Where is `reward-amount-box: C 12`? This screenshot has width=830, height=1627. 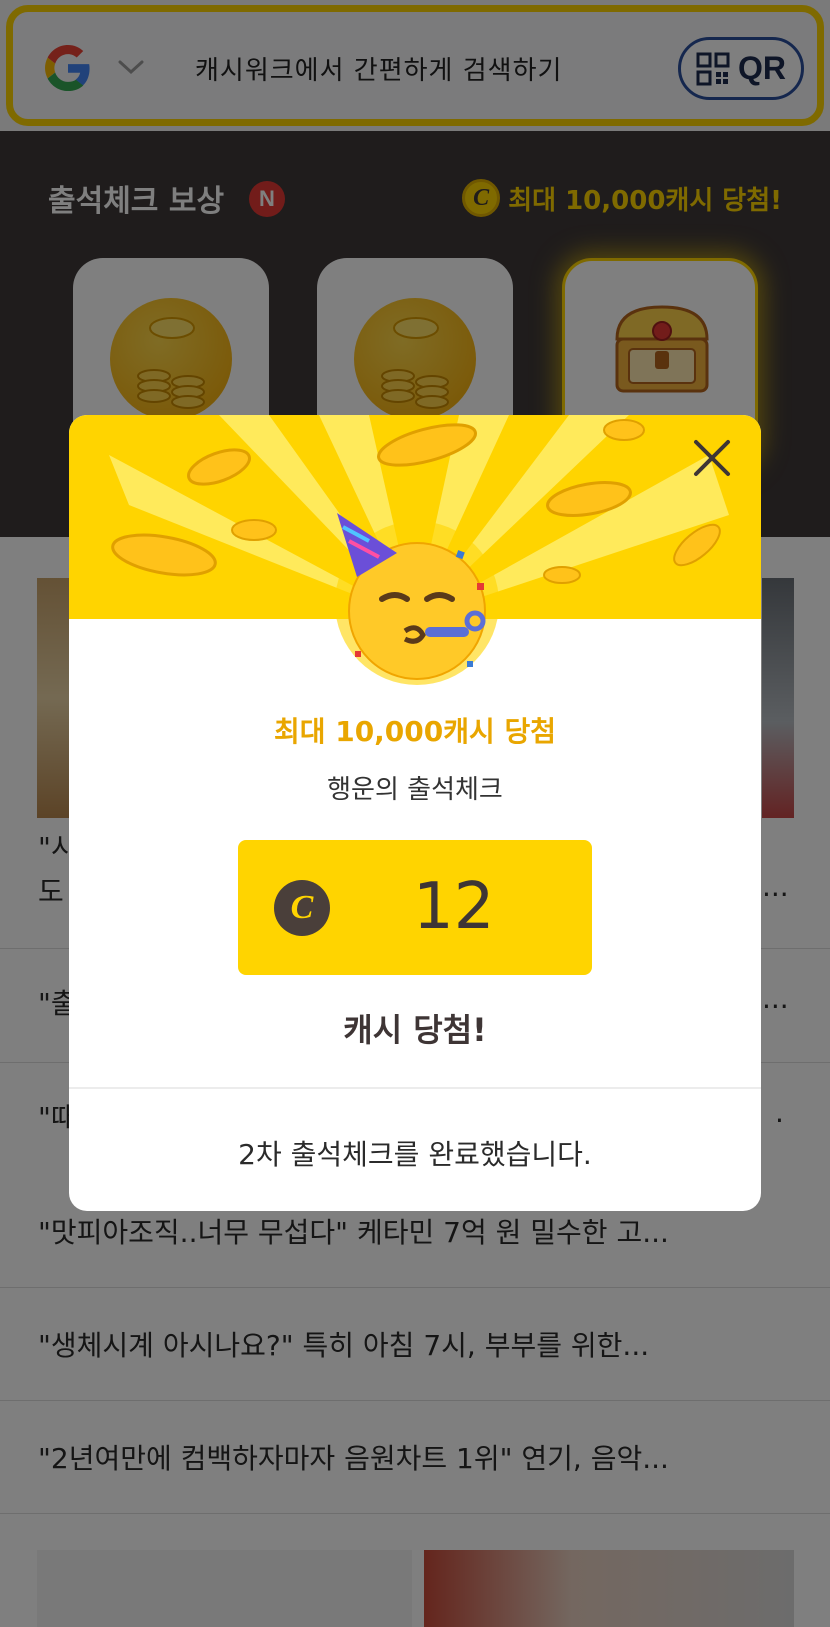
reward-amount-box: C 12 is located at coordinates (415, 907).